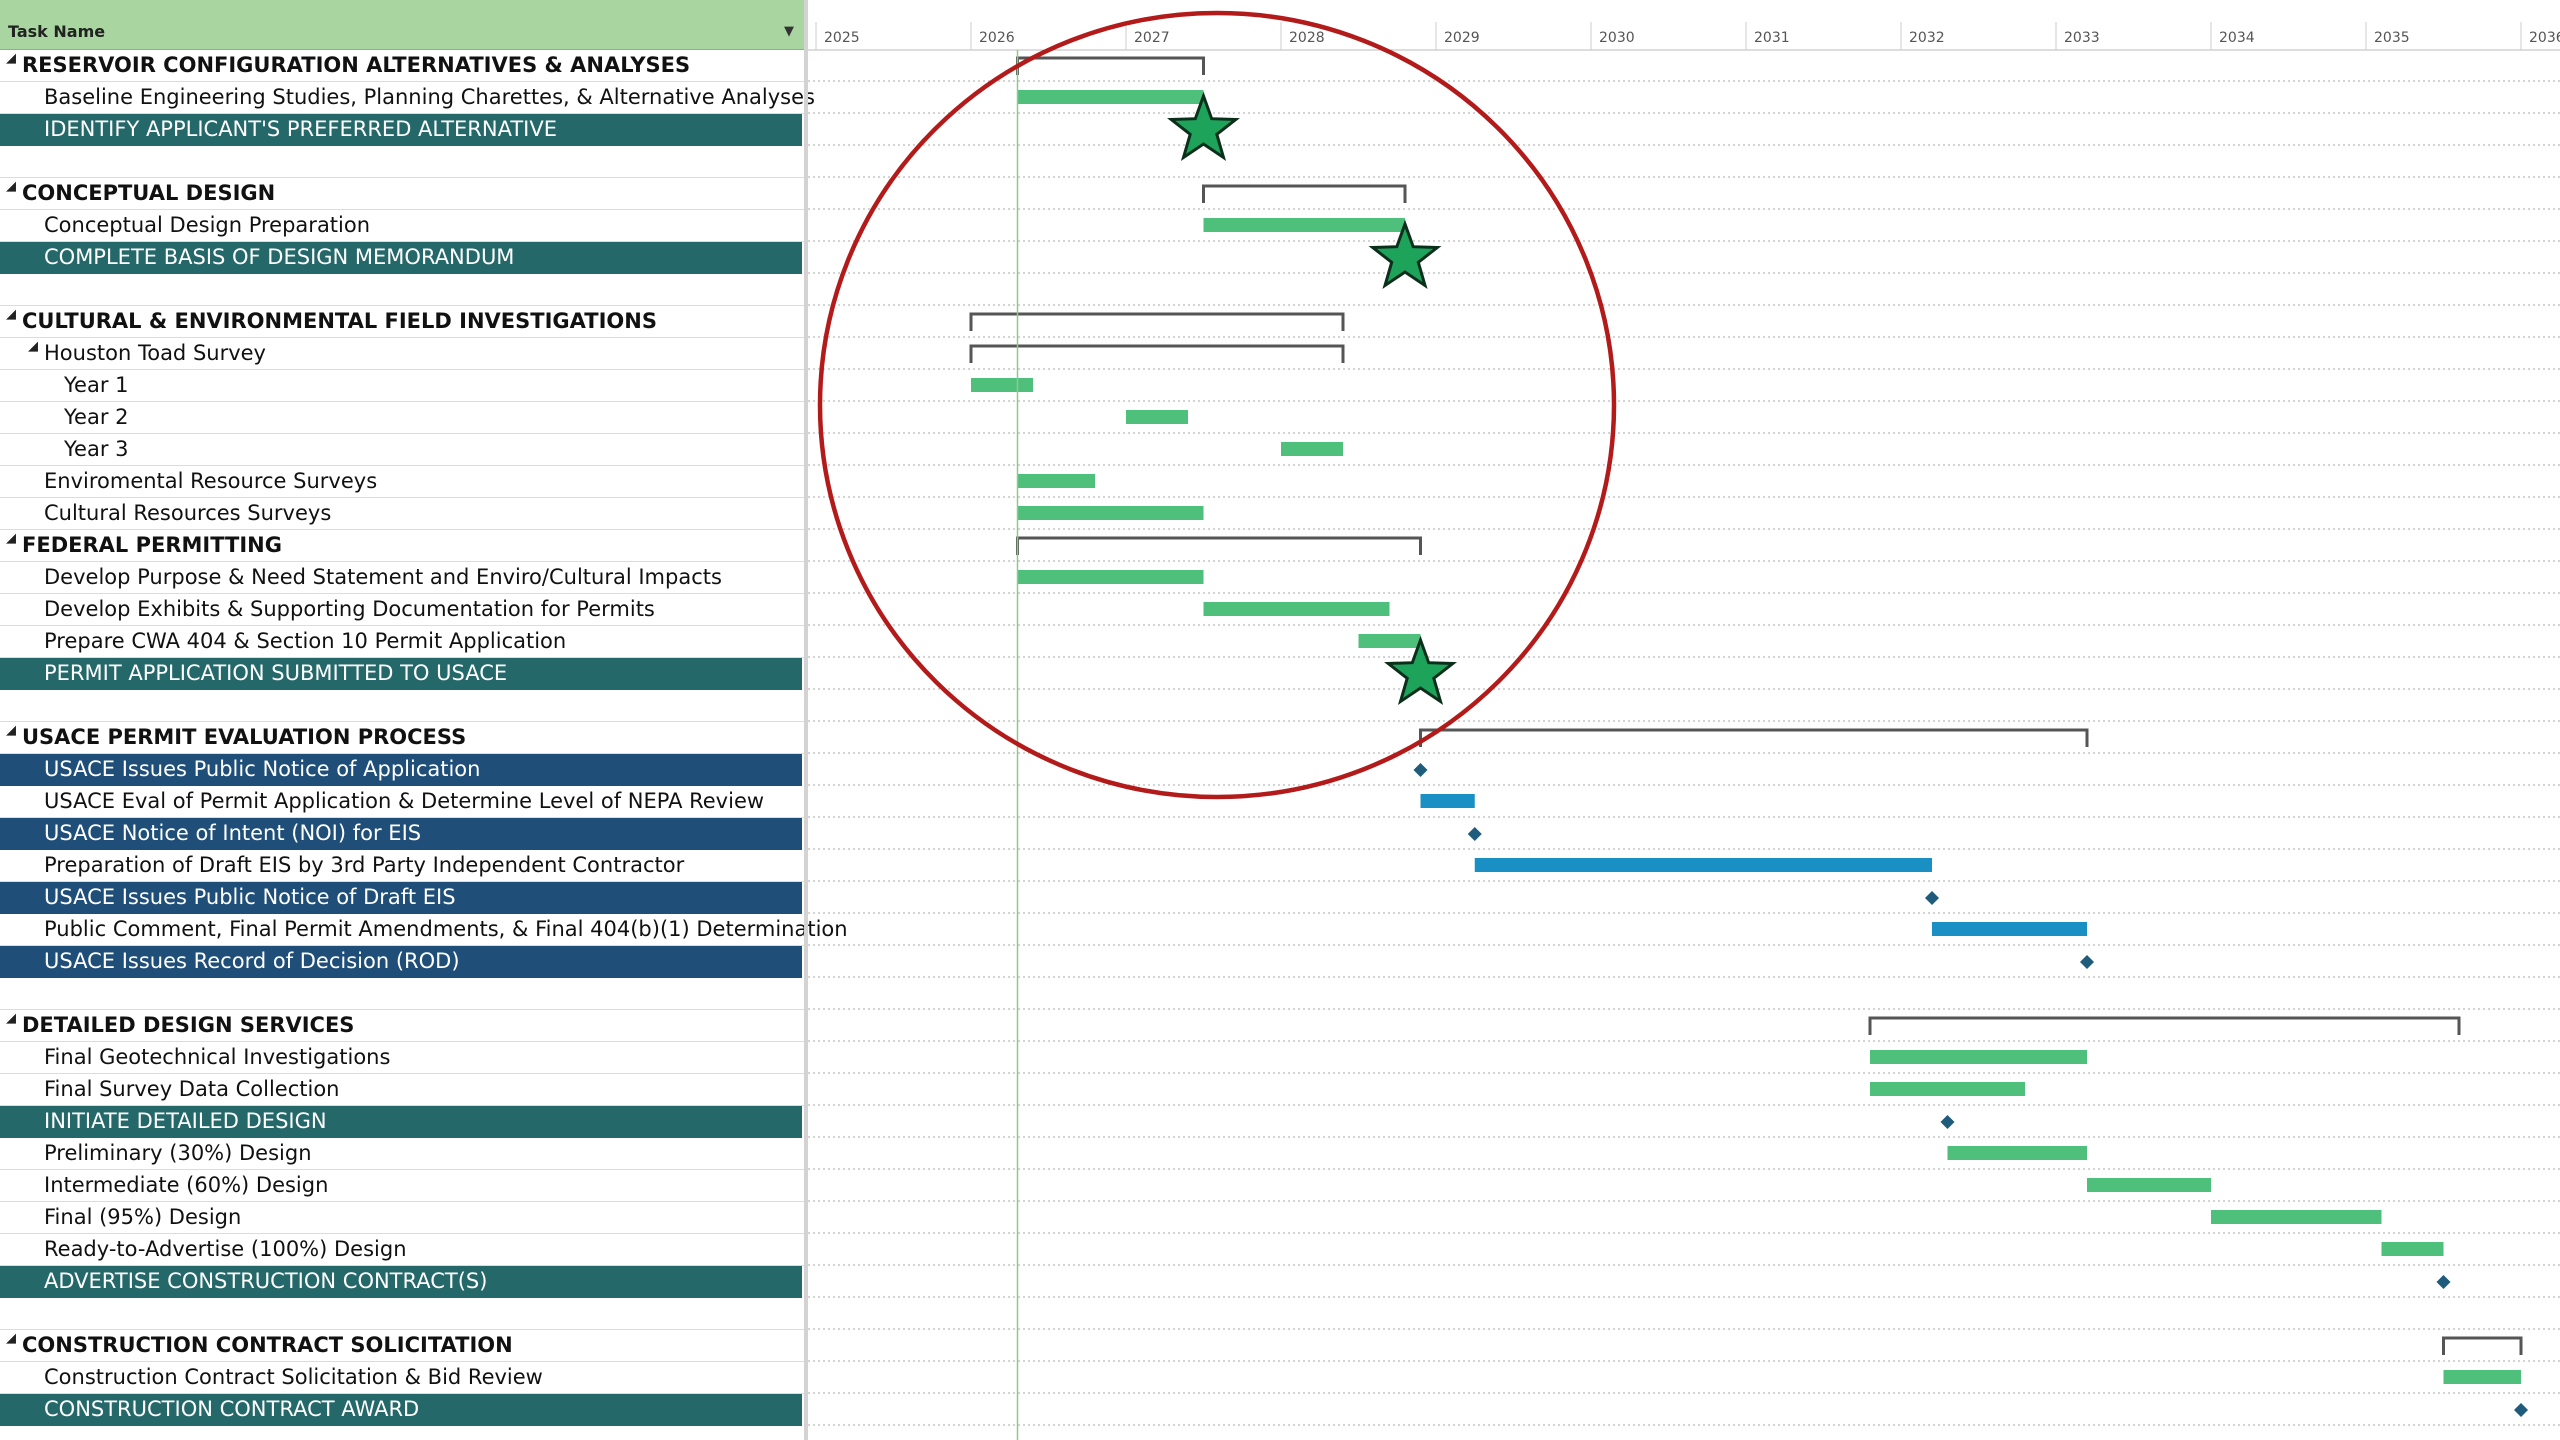 The height and width of the screenshot is (1440, 2560). Describe the element at coordinates (401, 1122) in the screenshot. I see `task-row: INITIATE DETAILED DESIGN` at that location.